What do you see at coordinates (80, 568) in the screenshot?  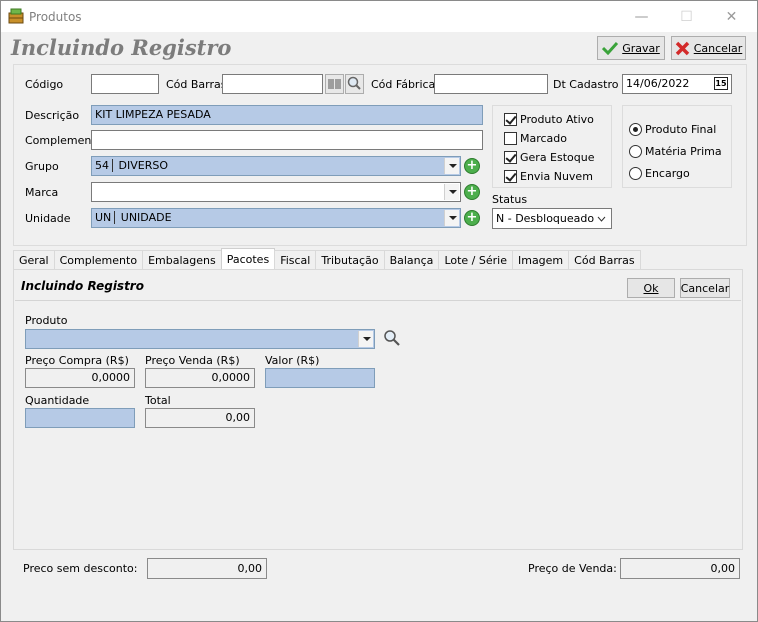 I see `preco-sem-desconto-label: Preco sem desconto:` at bounding box center [80, 568].